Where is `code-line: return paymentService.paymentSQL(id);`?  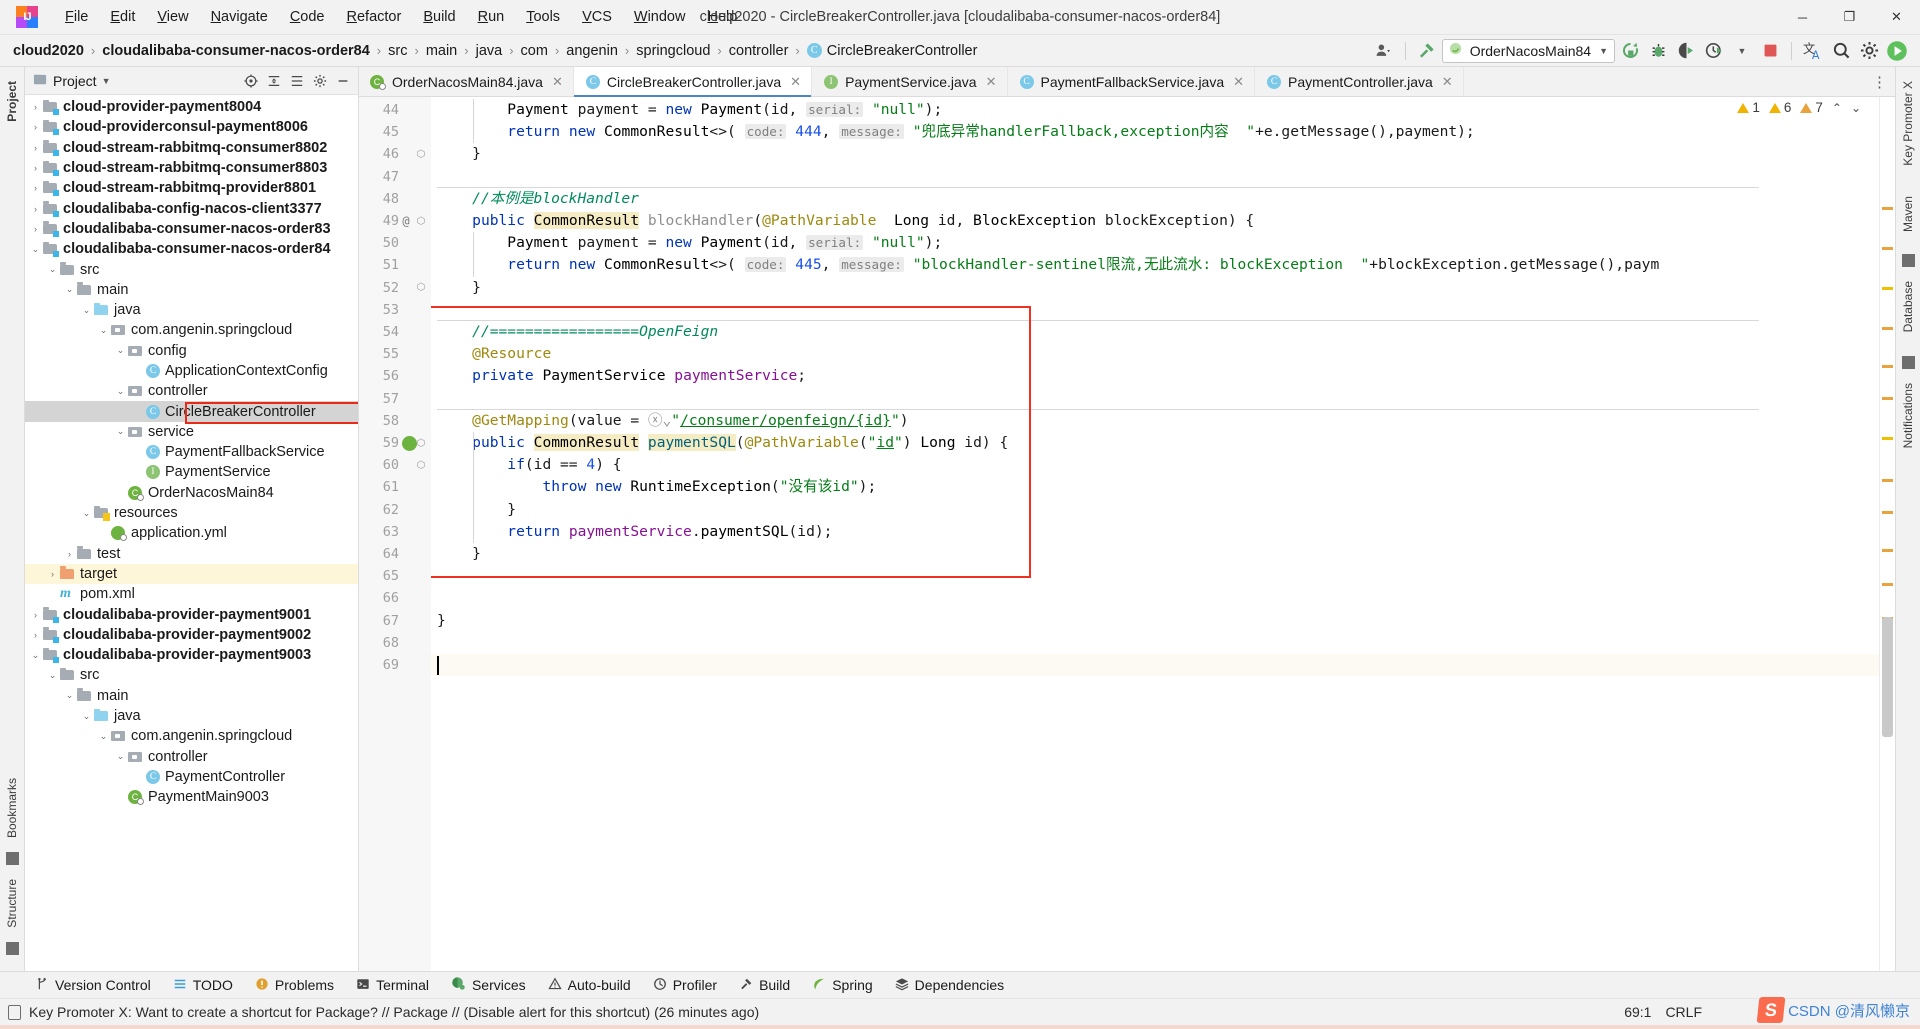
code-line: return paymentService.paymentSQL(id); is located at coordinates (634, 532).